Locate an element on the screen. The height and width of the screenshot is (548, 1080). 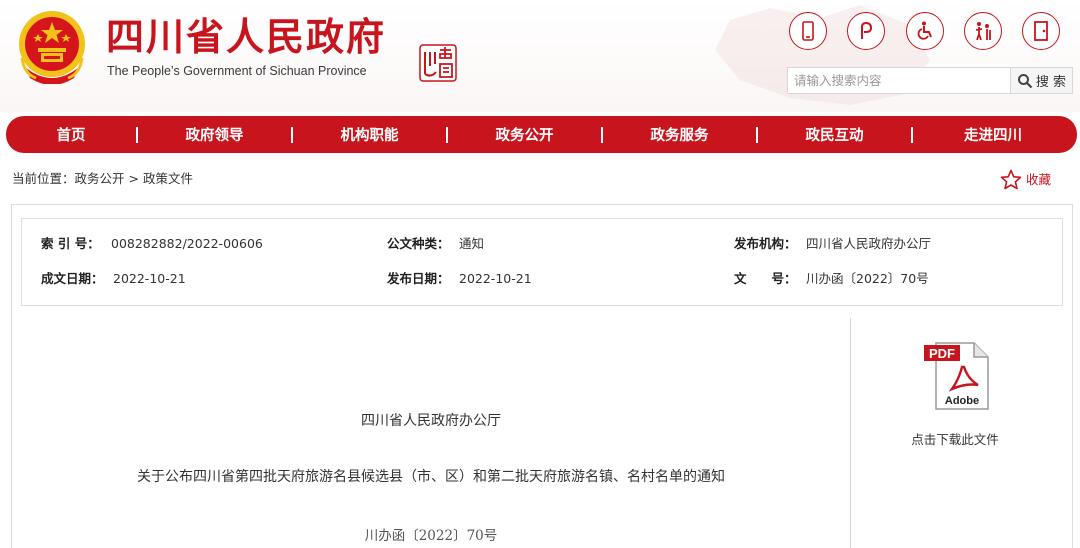
elderly-care-icon is located at coordinates (983, 31).